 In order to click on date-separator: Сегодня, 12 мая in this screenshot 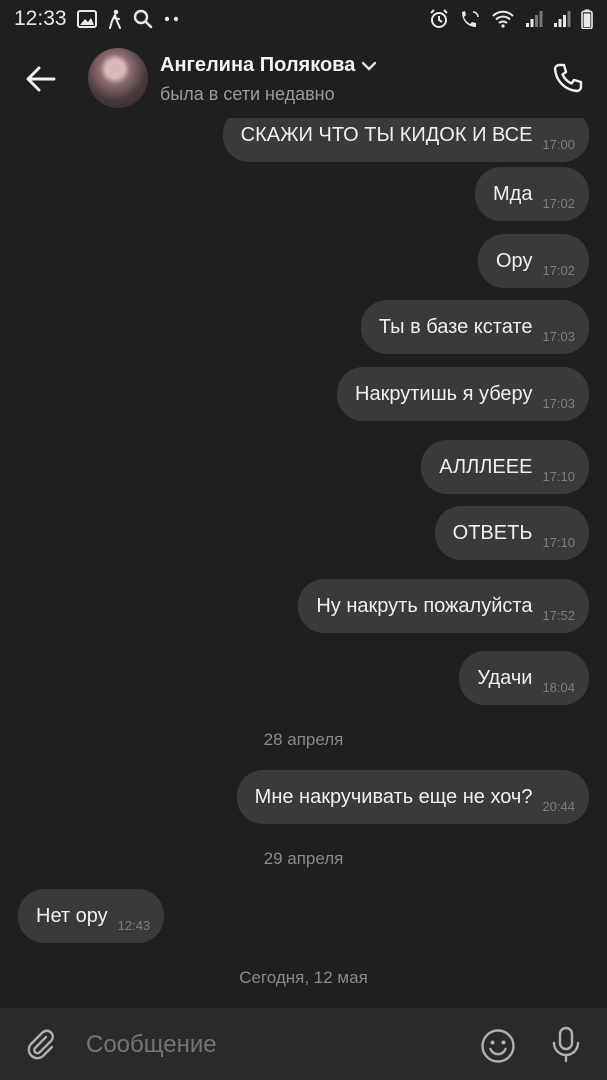, I will do `click(303, 977)`.